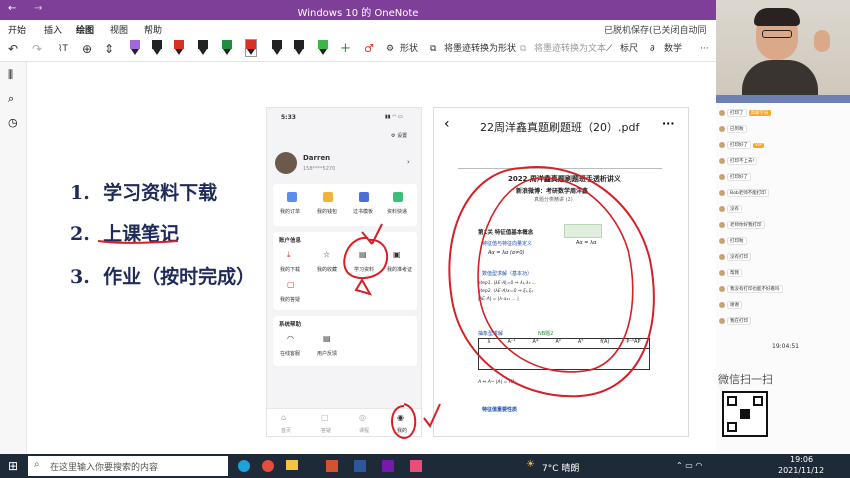 The height and width of the screenshot is (478, 850). What do you see at coordinates (104, 466) in the screenshot?
I see `search-input: 在这里输入你要搜索的内容` at bounding box center [104, 466].